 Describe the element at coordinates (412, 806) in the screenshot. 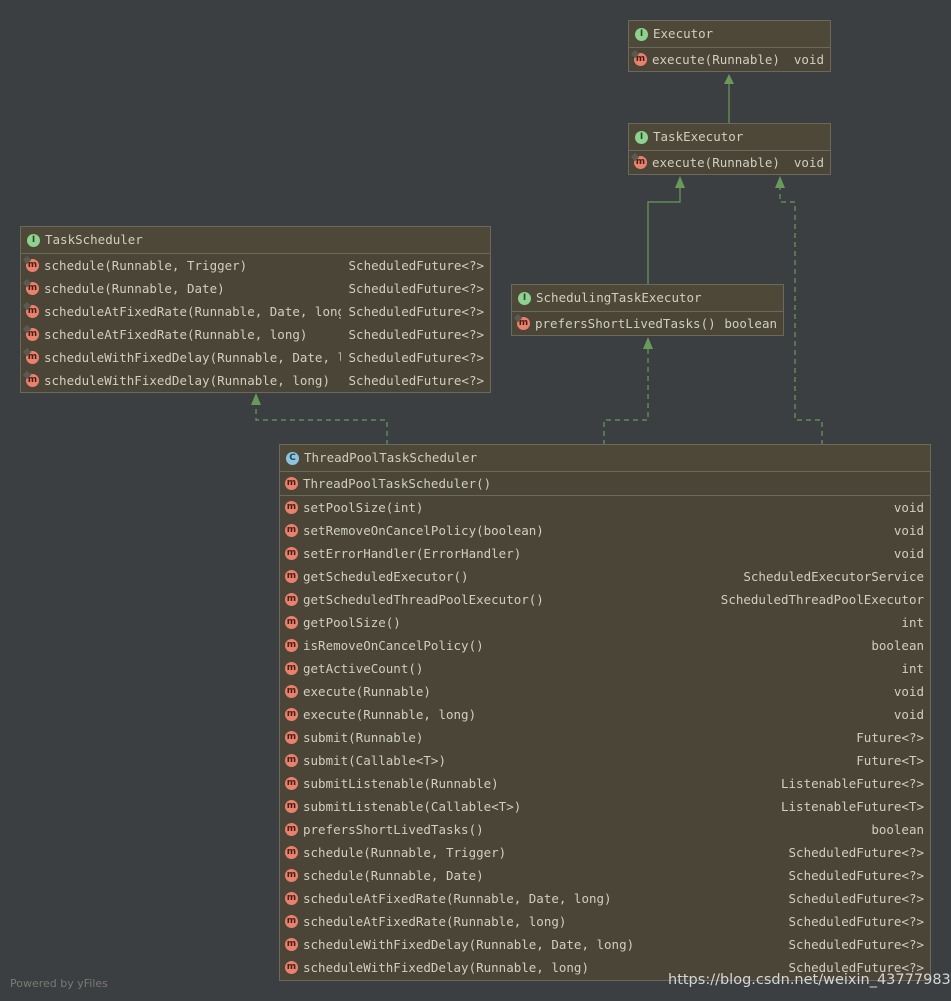

I see `method-name: submitListenable(Callable<T>)` at that location.